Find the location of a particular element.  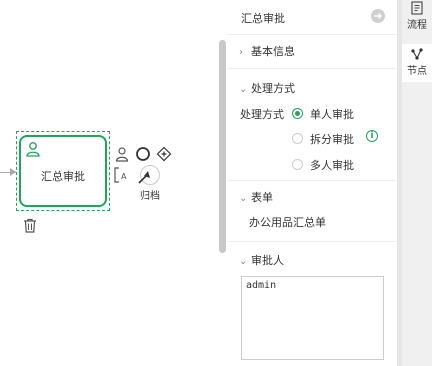

tab-process: 流程 is located at coordinates (417, 19).